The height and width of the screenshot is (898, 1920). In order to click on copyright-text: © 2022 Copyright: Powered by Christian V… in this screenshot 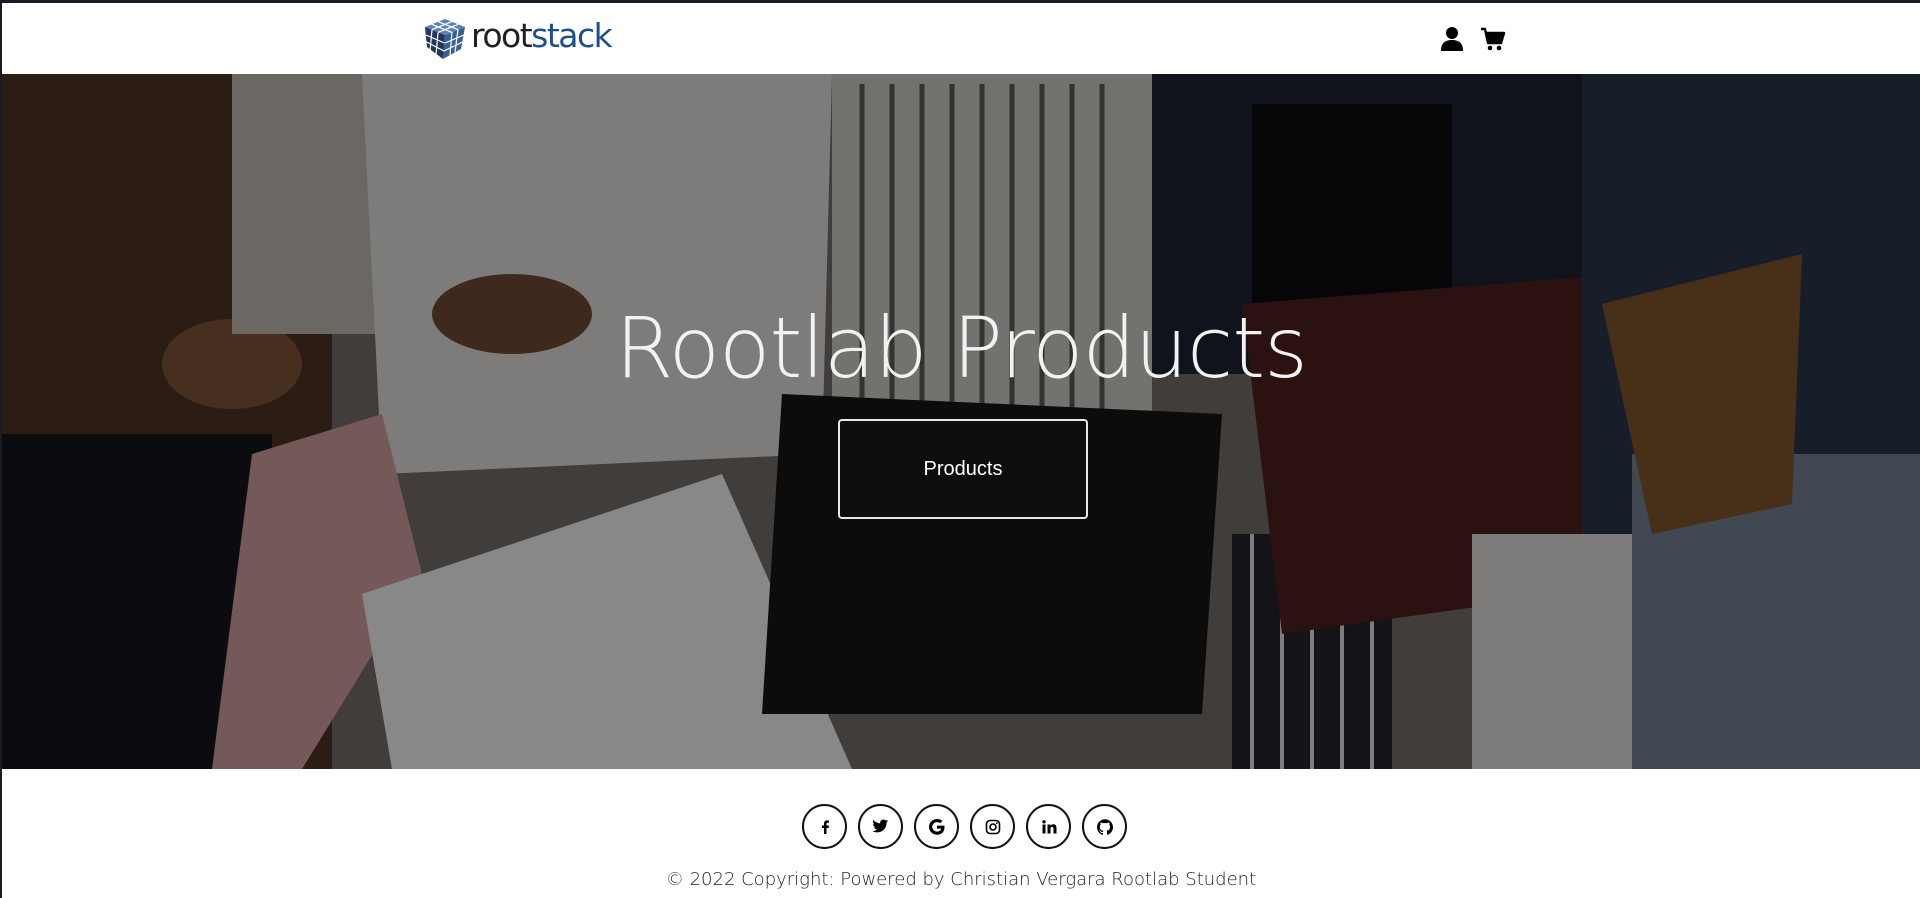, I will do `click(961, 879)`.